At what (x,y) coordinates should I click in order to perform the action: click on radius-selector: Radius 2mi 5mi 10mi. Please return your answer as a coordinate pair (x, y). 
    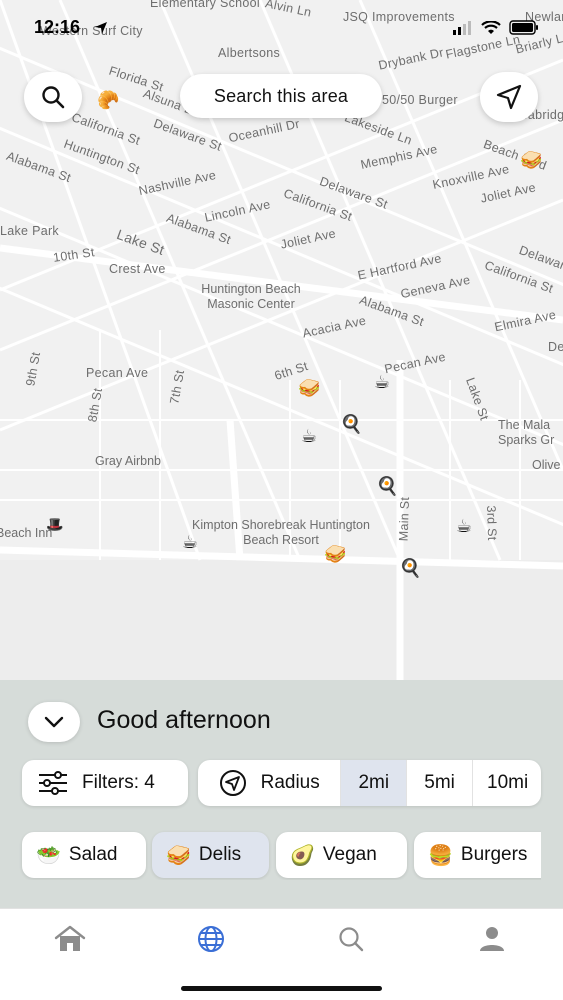
    Looking at the image, I should click on (369, 783).